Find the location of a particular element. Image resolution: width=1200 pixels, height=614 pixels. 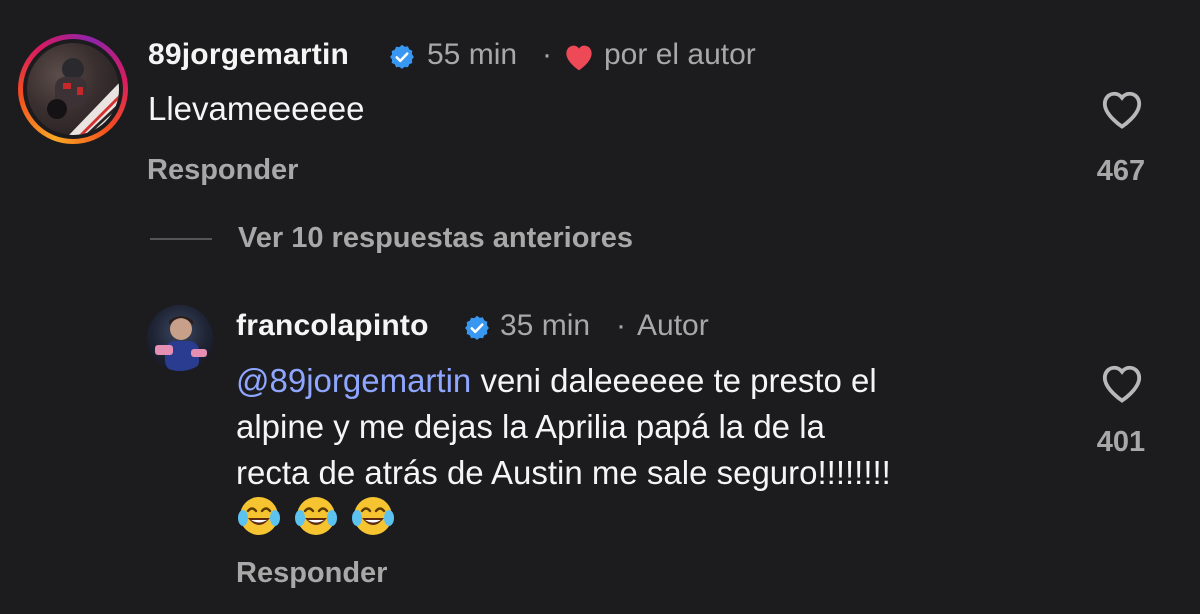

liked-by-author-label: por el autor is located at coordinates (680, 54).